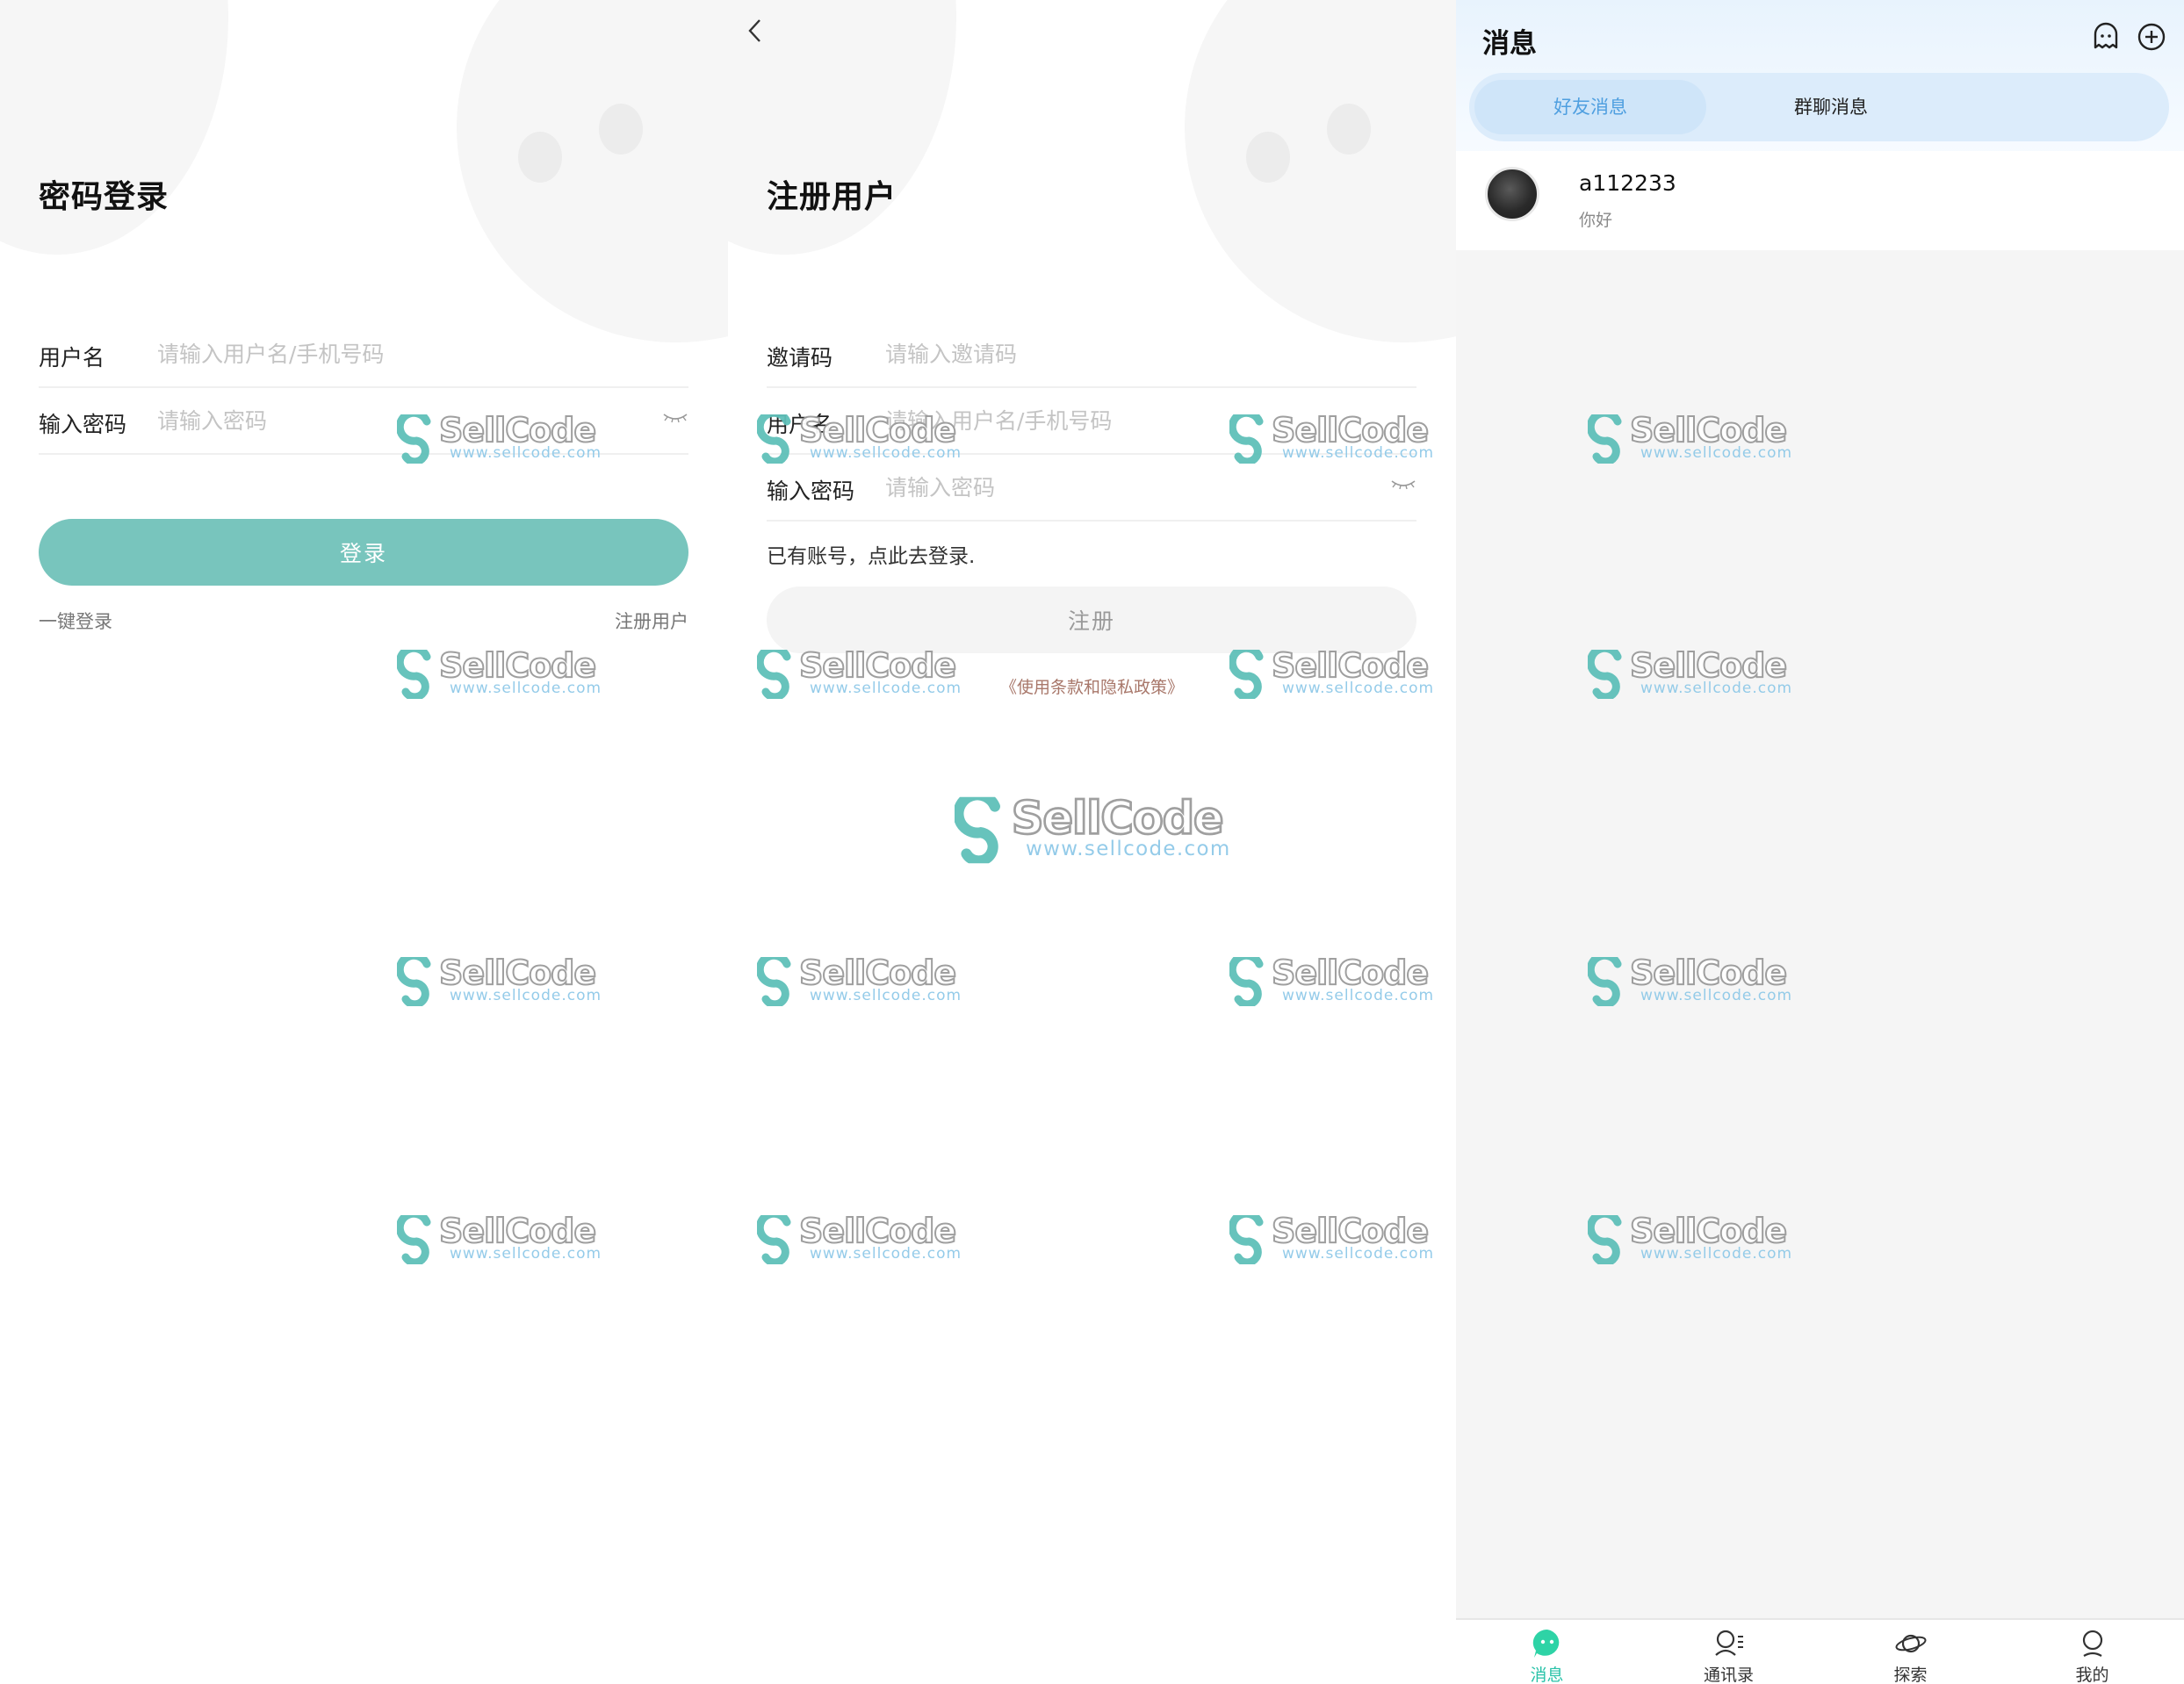  I want to click on tab-friend-messages: 好友消息, so click(1590, 107).